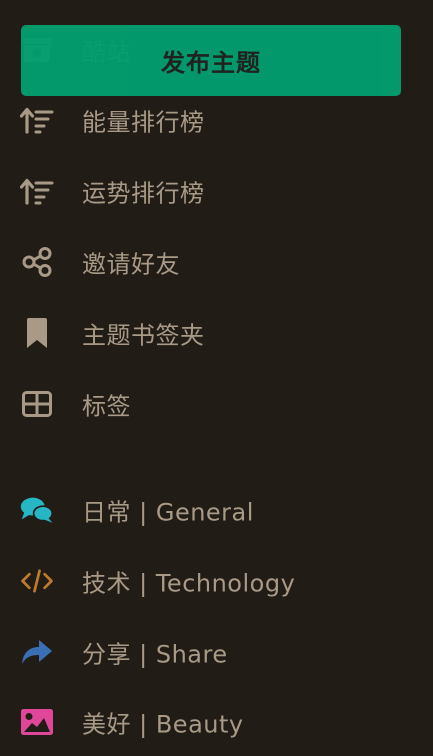 The height and width of the screenshot is (756, 433). I want to click on menu-item-bookmarks: 主题书签夹, so click(216, 333).